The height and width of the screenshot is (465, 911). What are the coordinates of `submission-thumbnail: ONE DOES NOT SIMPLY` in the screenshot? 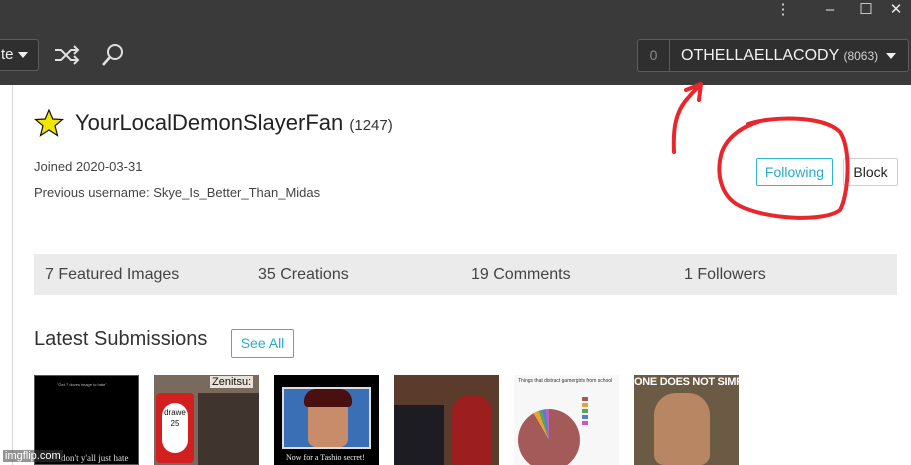 It's located at (686, 420).